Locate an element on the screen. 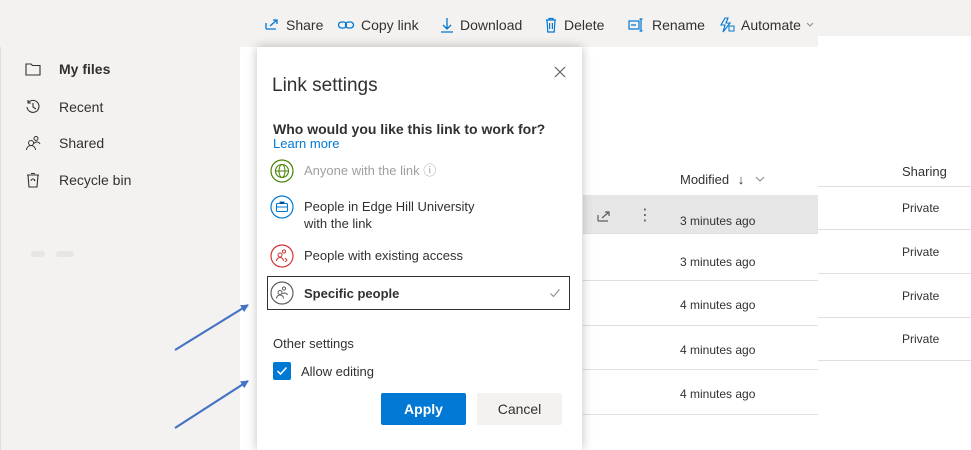 This screenshot has height=450, width=971. other-settings-heading: Other settings is located at coordinates (313, 343).